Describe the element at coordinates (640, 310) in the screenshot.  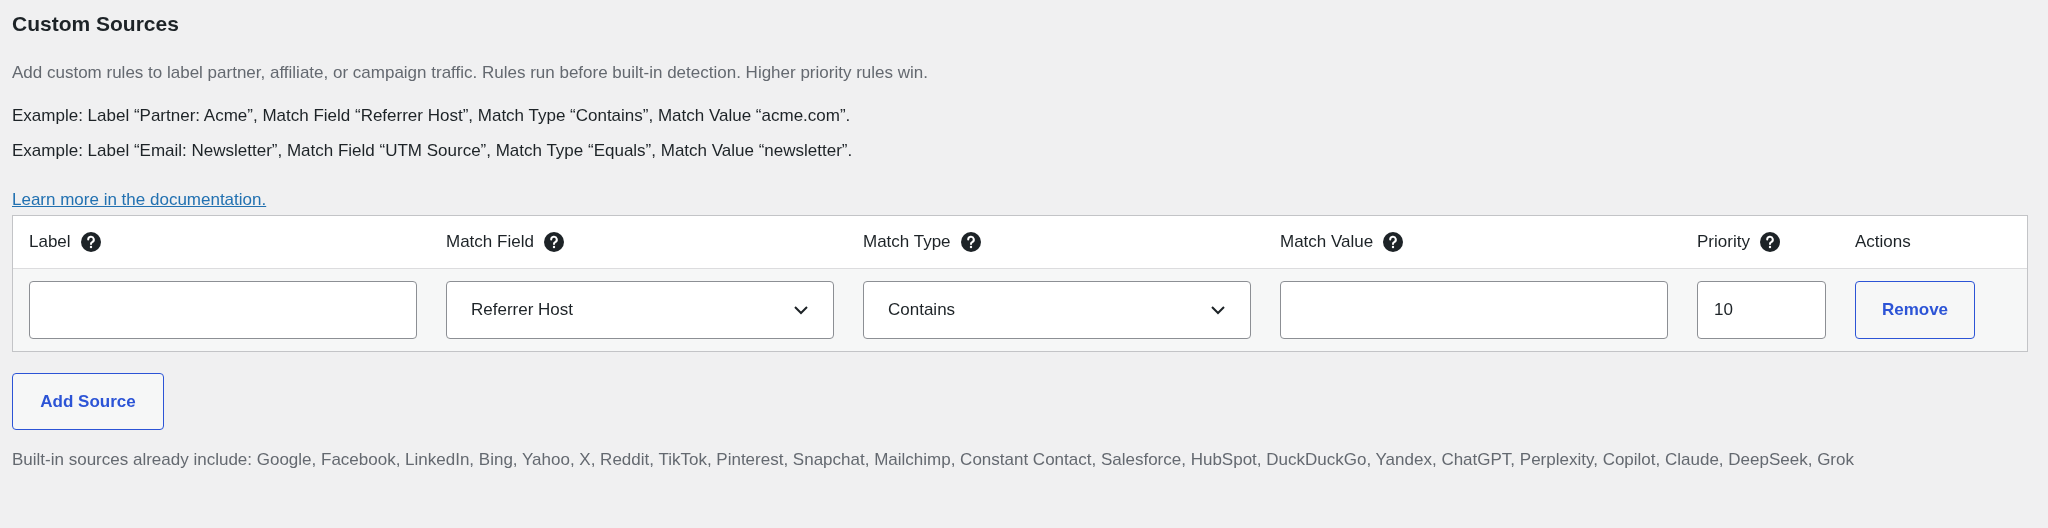
I see `select-dropdown: Referrer Host` at that location.